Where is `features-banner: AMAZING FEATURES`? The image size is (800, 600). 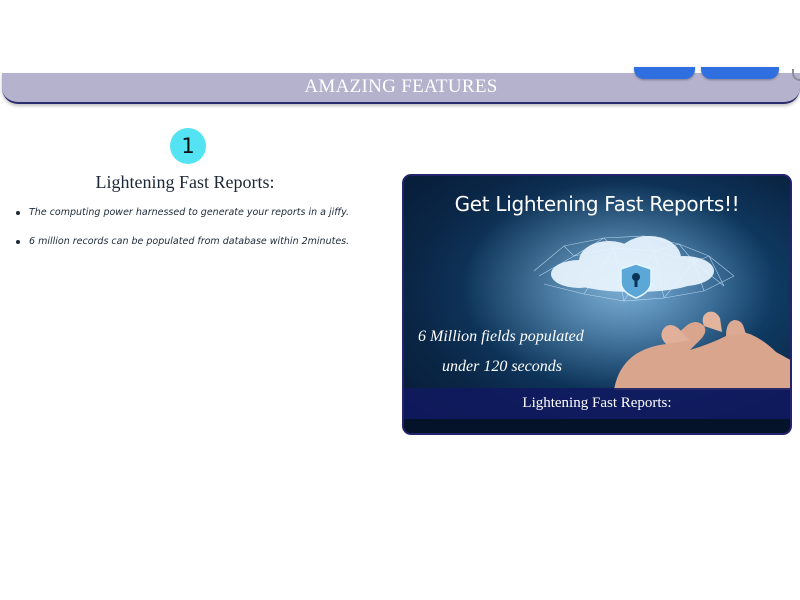 features-banner: AMAZING FEATURES is located at coordinates (401, 85).